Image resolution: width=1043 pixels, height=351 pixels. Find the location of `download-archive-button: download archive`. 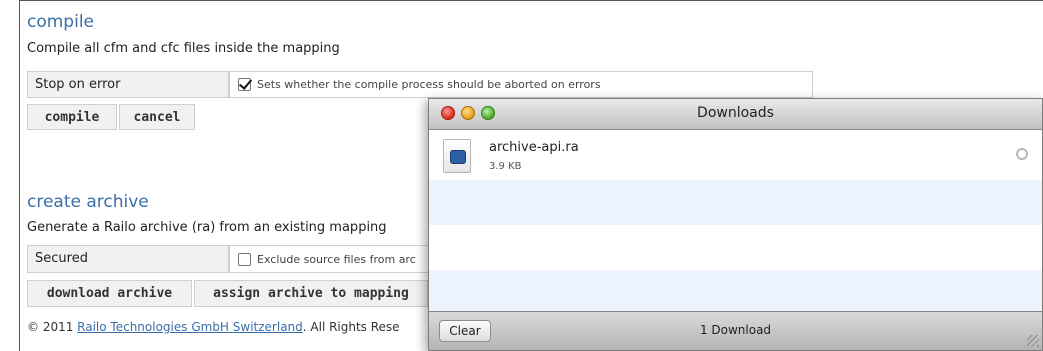

download-archive-button: download archive is located at coordinates (109, 293).